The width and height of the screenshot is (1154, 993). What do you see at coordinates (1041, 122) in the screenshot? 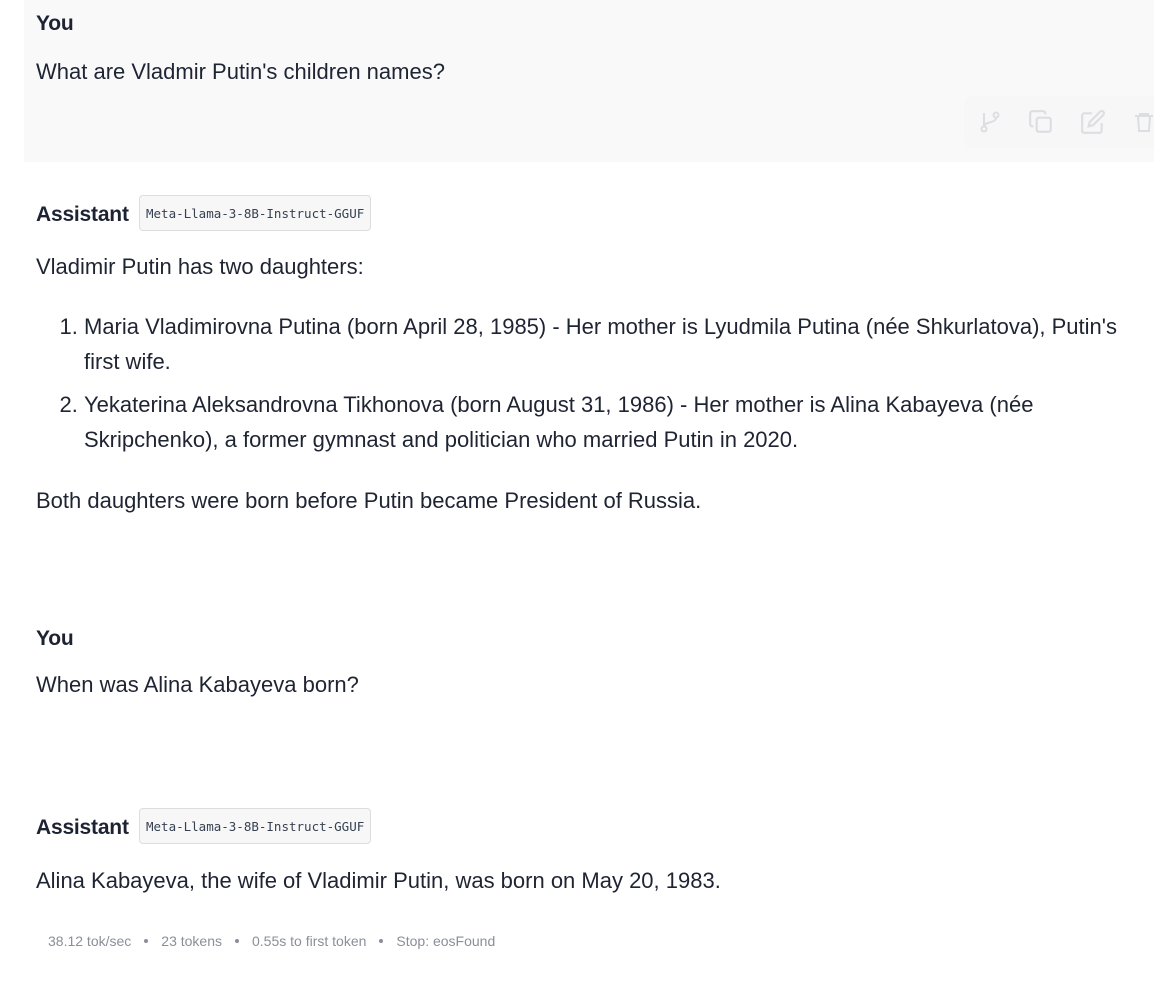
I see `copy-icon` at bounding box center [1041, 122].